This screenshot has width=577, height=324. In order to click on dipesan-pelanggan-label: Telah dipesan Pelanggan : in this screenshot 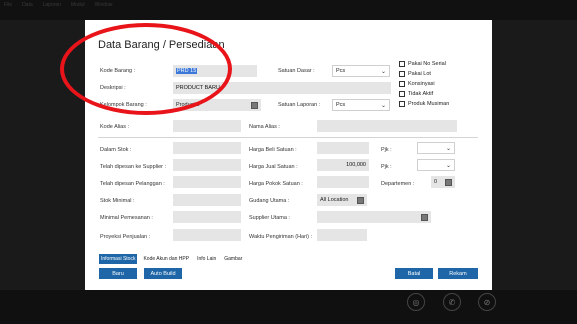, I will do `click(132, 184)`.